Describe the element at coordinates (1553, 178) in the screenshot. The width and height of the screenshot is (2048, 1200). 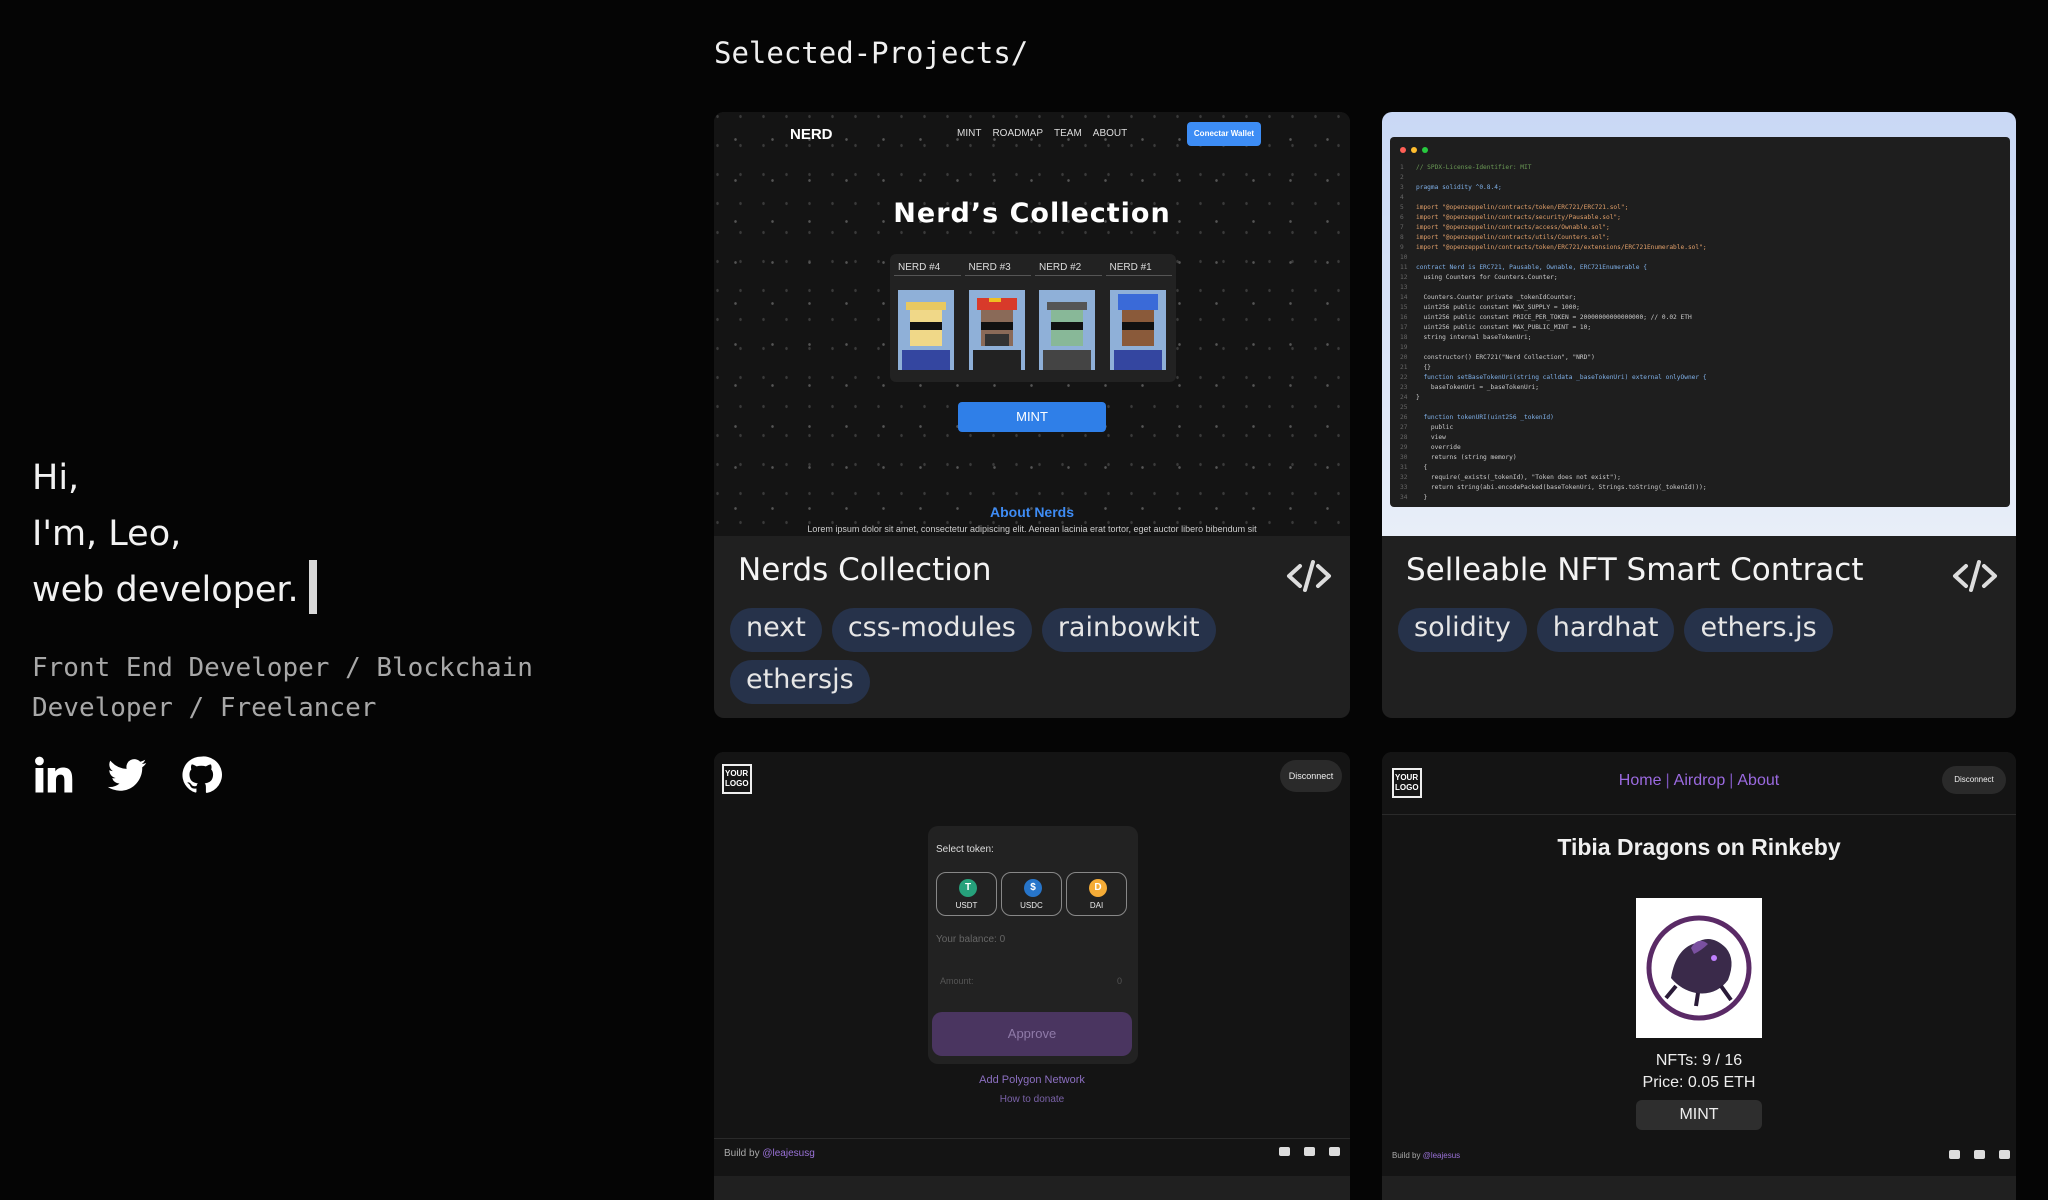
I see `code-line: 2` at that location.